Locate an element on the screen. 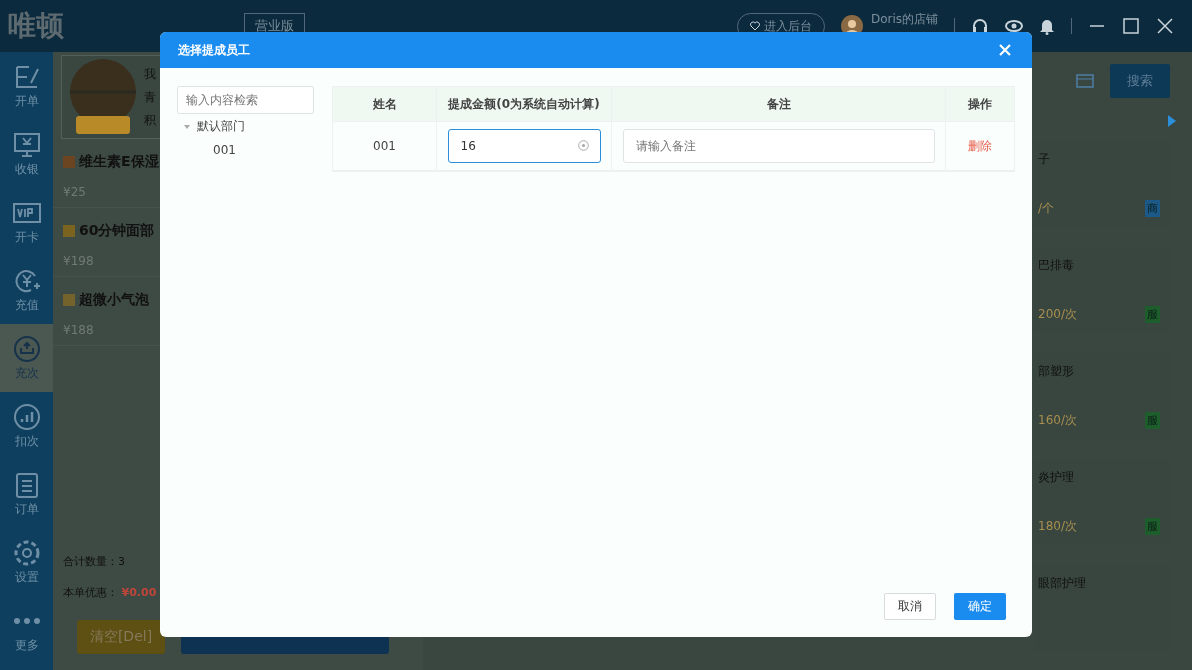 This screenshot has height=670, width=1192. clear-button: 清空[Del] is located at coordinates (121, 637).